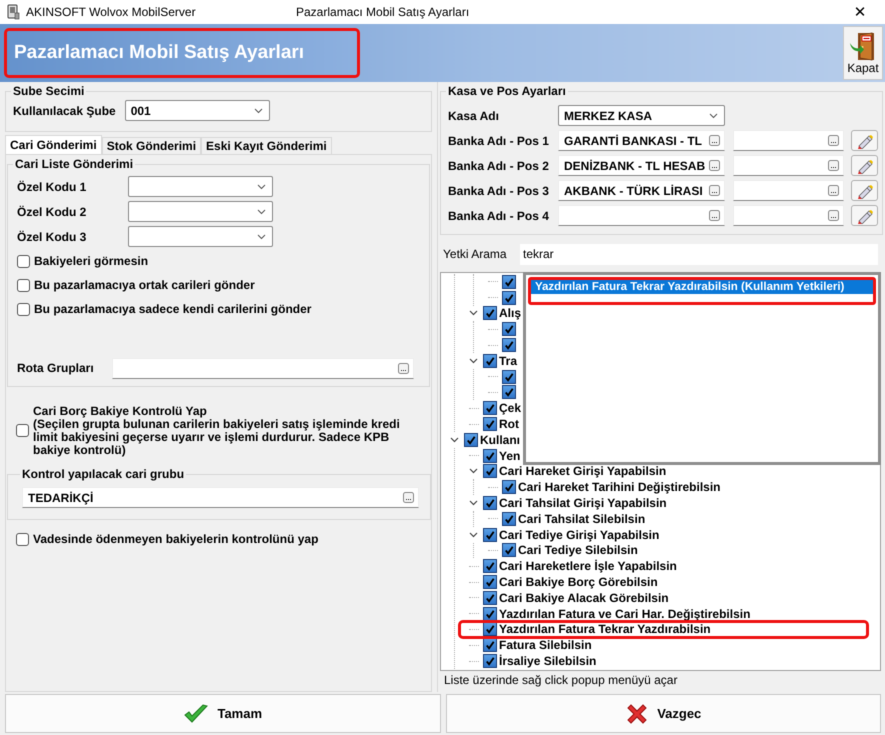 This screenshot has height=735, width=885. I want to click on search-field: tekrar, so click(699, 254).